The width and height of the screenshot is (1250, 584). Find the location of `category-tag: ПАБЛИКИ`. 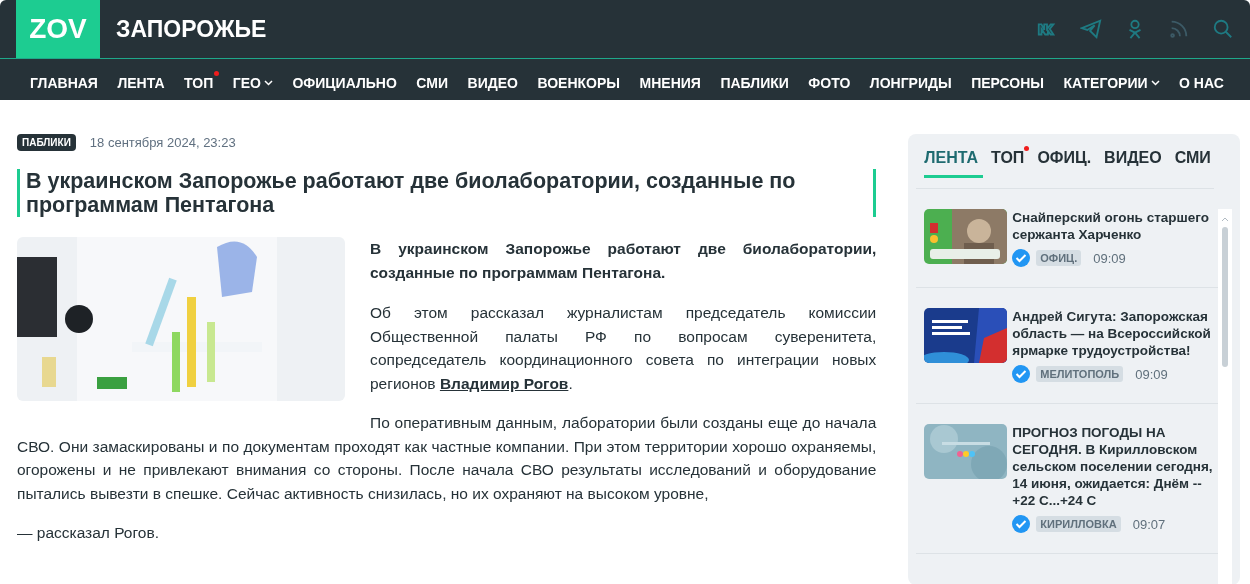

category-tag: ПАБЛИКИ is located at coordinates (46, 142).